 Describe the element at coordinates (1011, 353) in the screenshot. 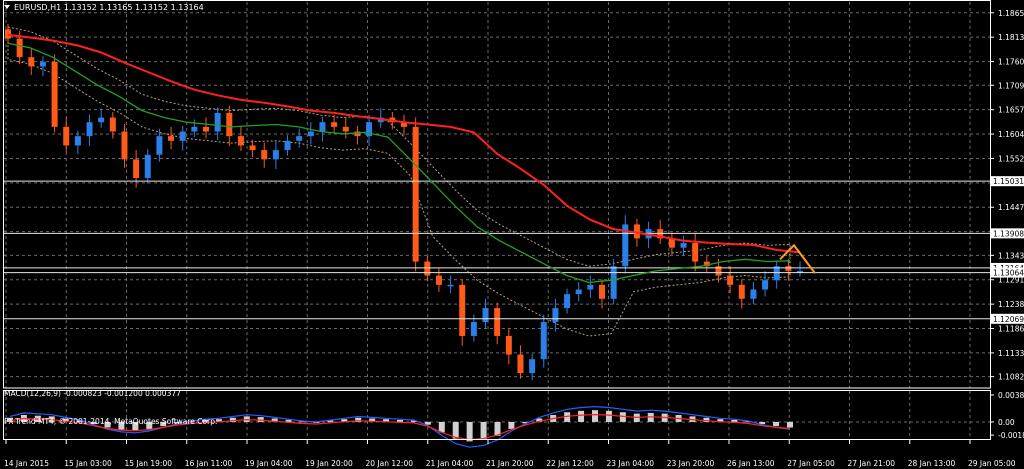

I see `y-tick-label: 1.11335` at that location.